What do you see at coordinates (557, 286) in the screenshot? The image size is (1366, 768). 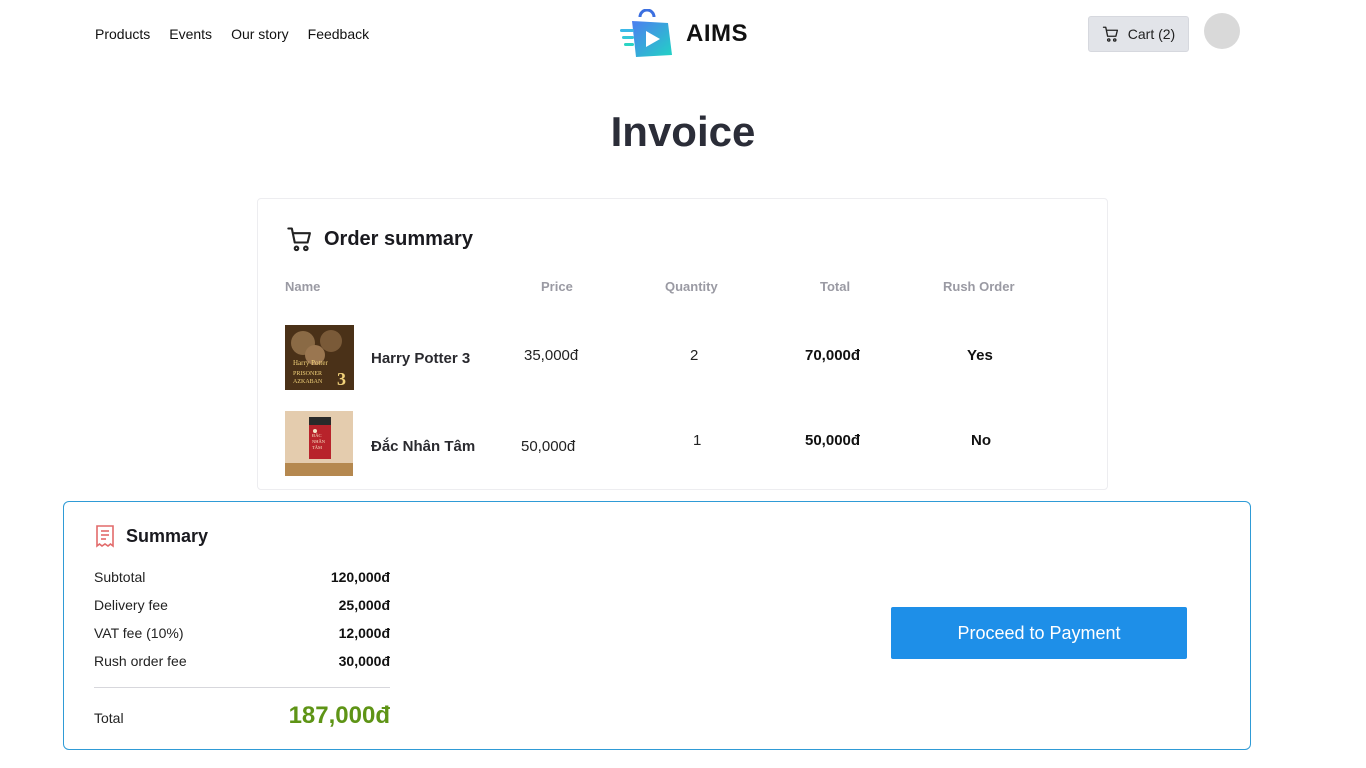 I see `column-header-price: Price` at bounding box center [557, 286].